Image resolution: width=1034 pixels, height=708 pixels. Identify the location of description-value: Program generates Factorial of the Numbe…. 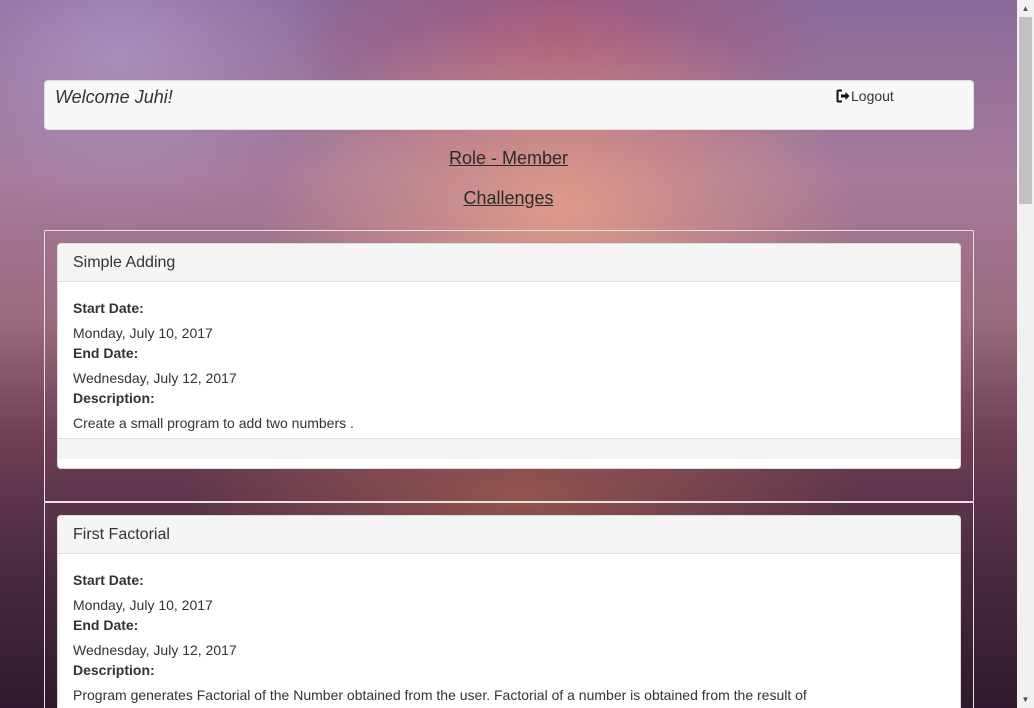
(440, 695).